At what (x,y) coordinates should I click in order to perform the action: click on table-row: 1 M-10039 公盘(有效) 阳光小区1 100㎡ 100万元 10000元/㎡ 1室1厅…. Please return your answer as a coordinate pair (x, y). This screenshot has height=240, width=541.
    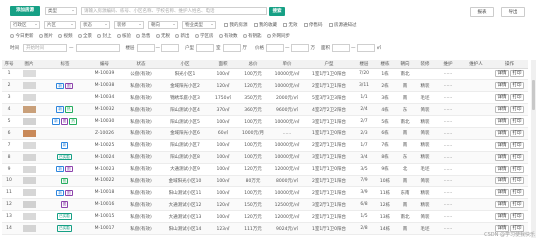
    Looking at the image, I should click on (265, 74).